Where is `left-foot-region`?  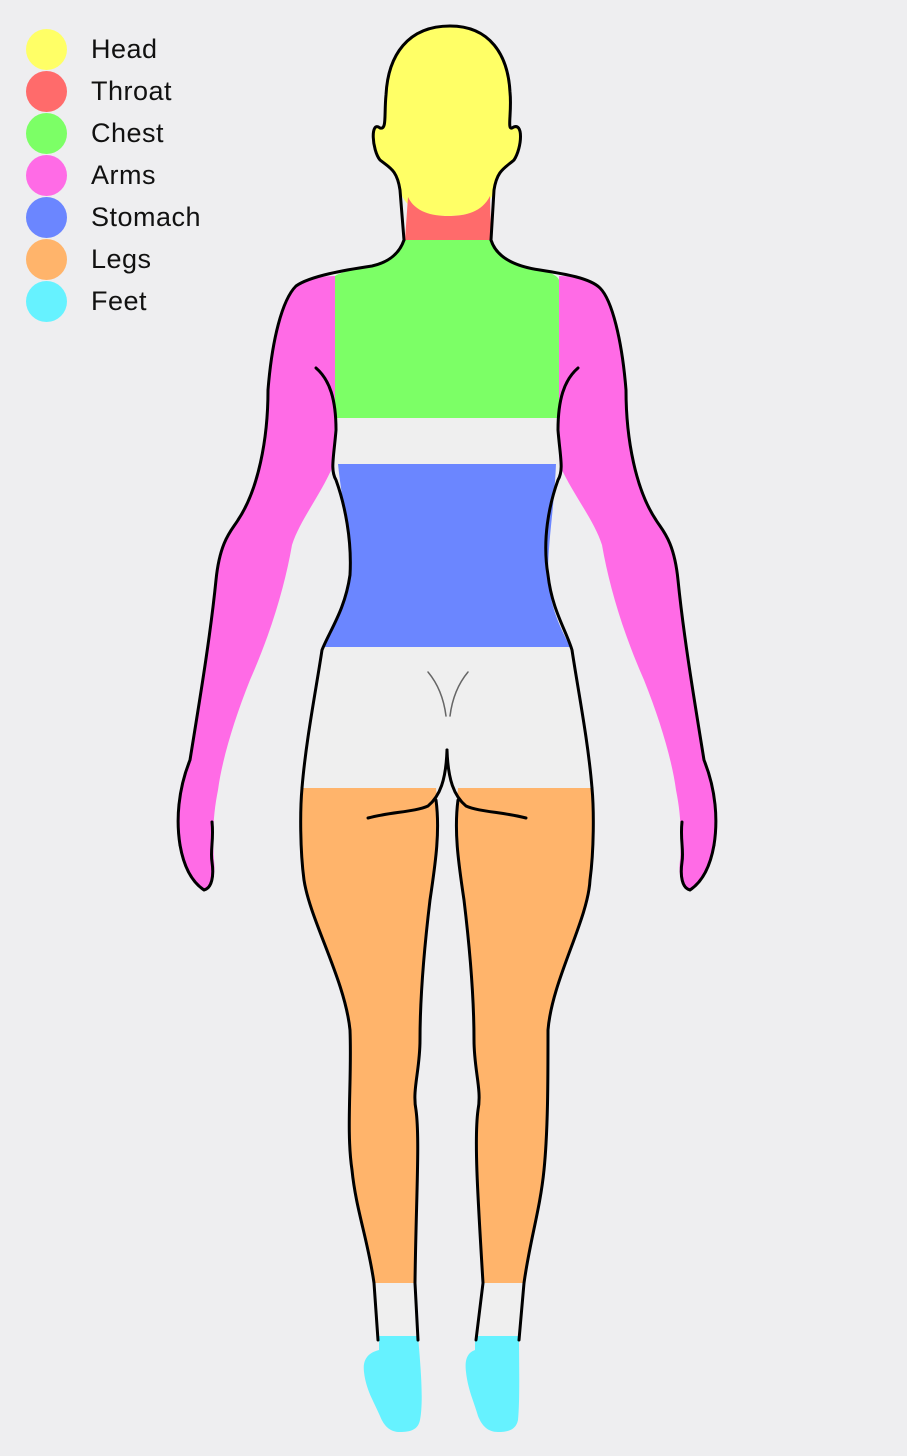 left-foot-region is located at coordinates (392, 1384).